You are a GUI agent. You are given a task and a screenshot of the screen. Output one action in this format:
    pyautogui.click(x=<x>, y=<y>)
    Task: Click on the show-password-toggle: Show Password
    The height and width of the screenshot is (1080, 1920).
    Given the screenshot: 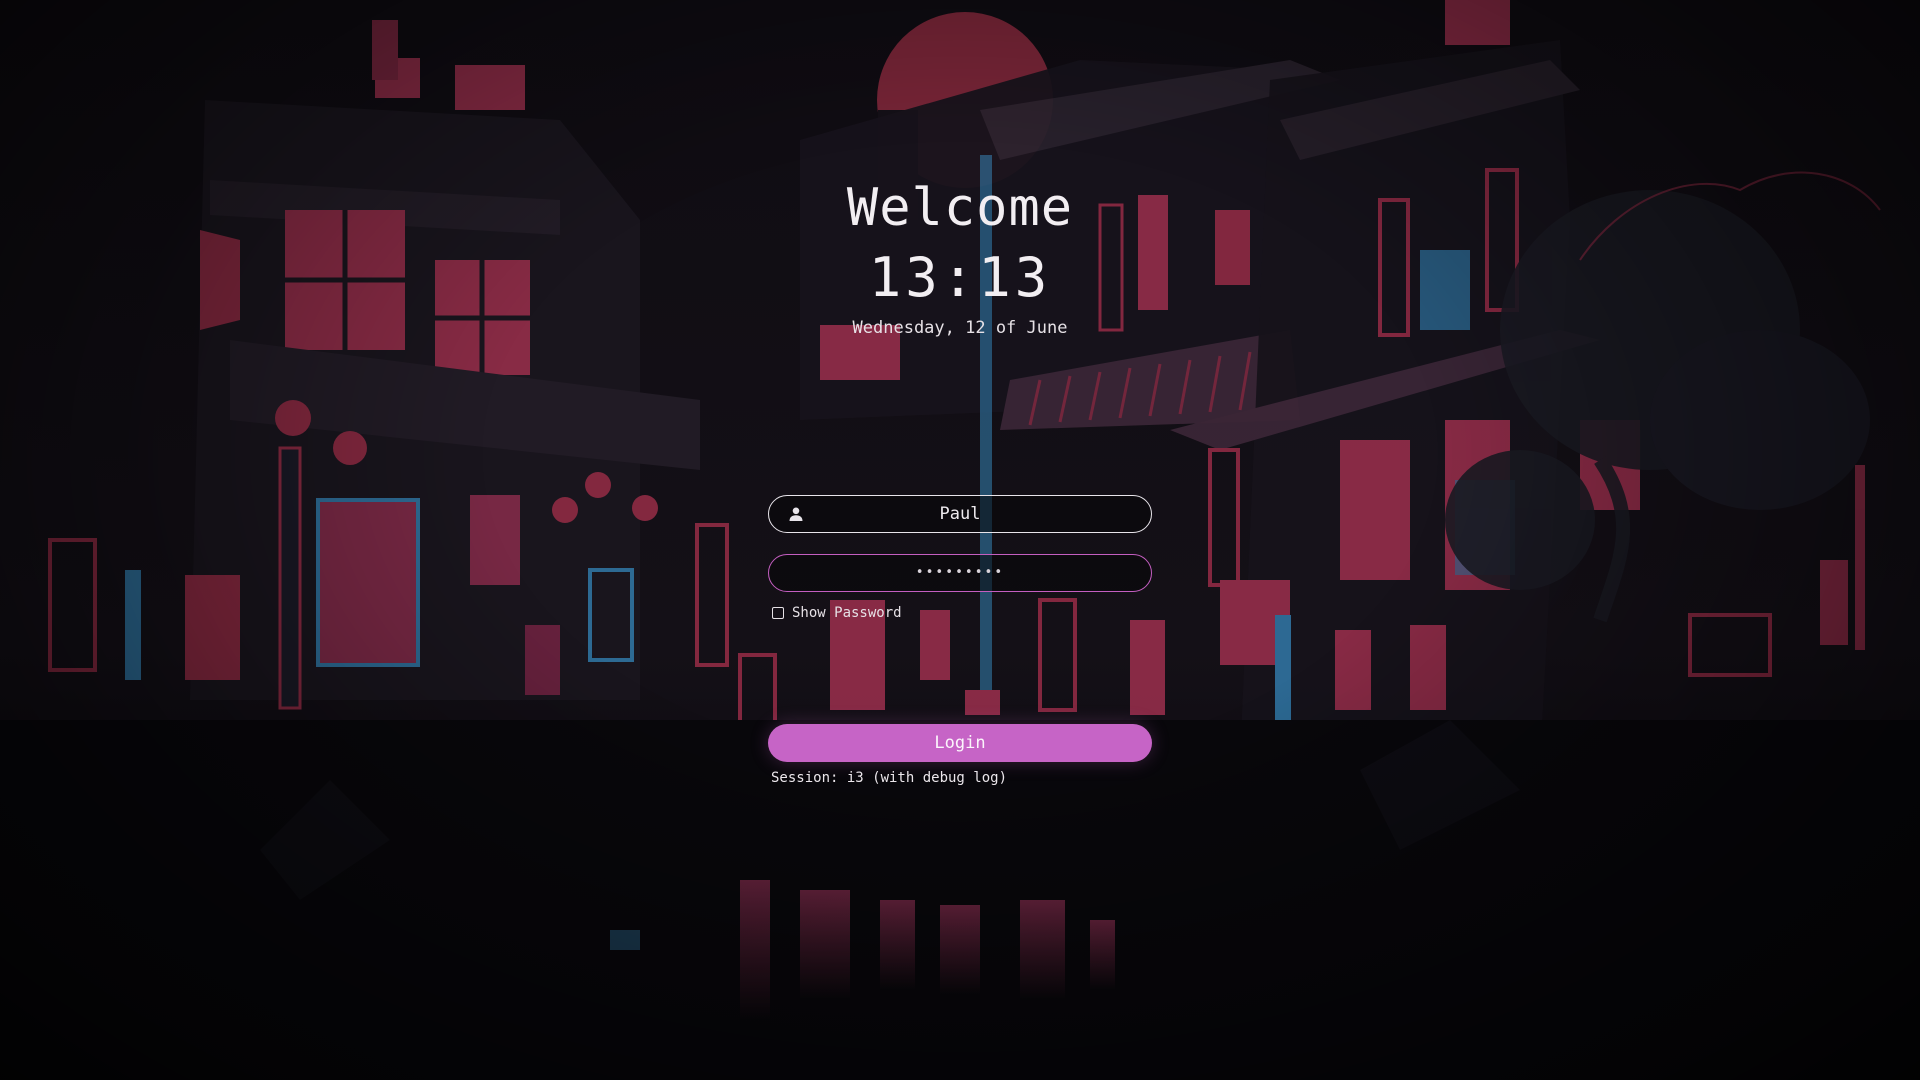 What is the action you would take?
    pyautogui.click(x=837, y=613)
    